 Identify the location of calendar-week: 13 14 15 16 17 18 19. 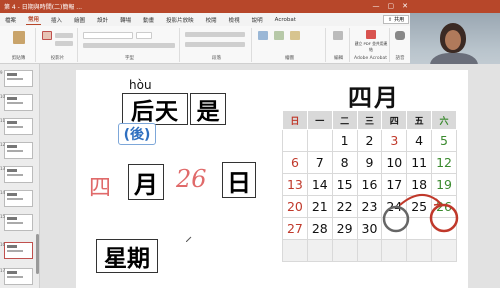
(369, 184).